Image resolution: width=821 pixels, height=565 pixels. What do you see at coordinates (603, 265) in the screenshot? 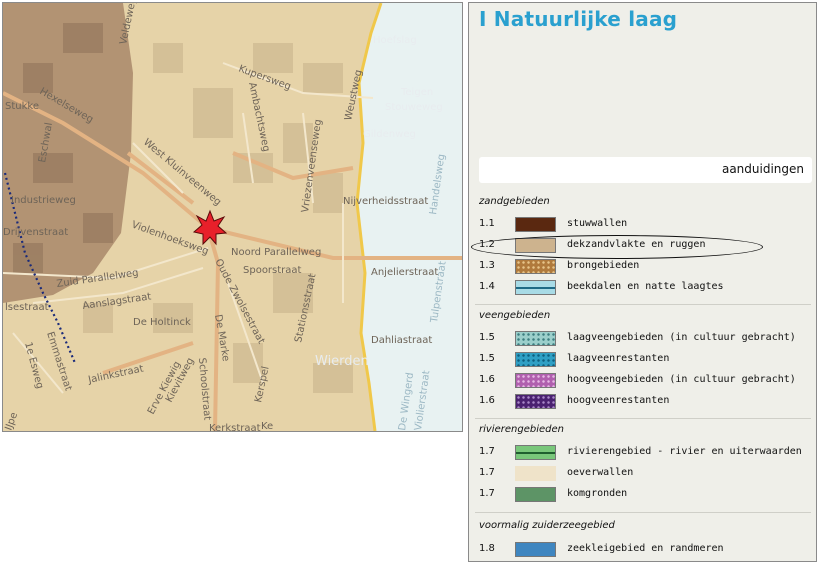
I see `legend-label: brongebieden` at bounding box center [603, 265].